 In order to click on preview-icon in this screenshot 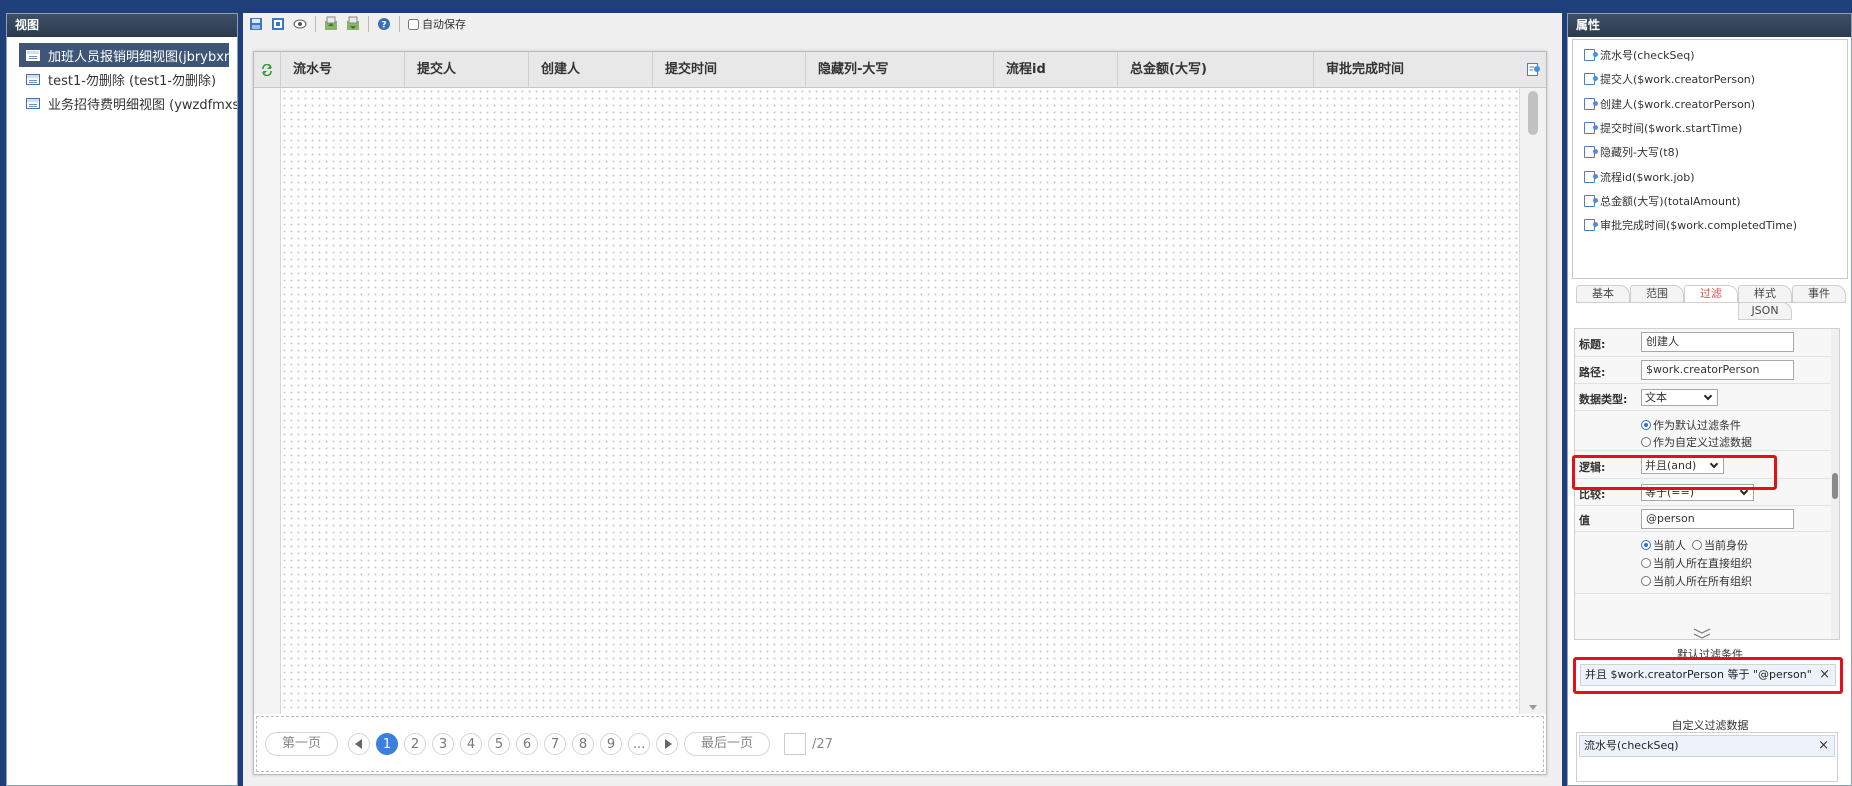, I will do `click(300, 24)`.